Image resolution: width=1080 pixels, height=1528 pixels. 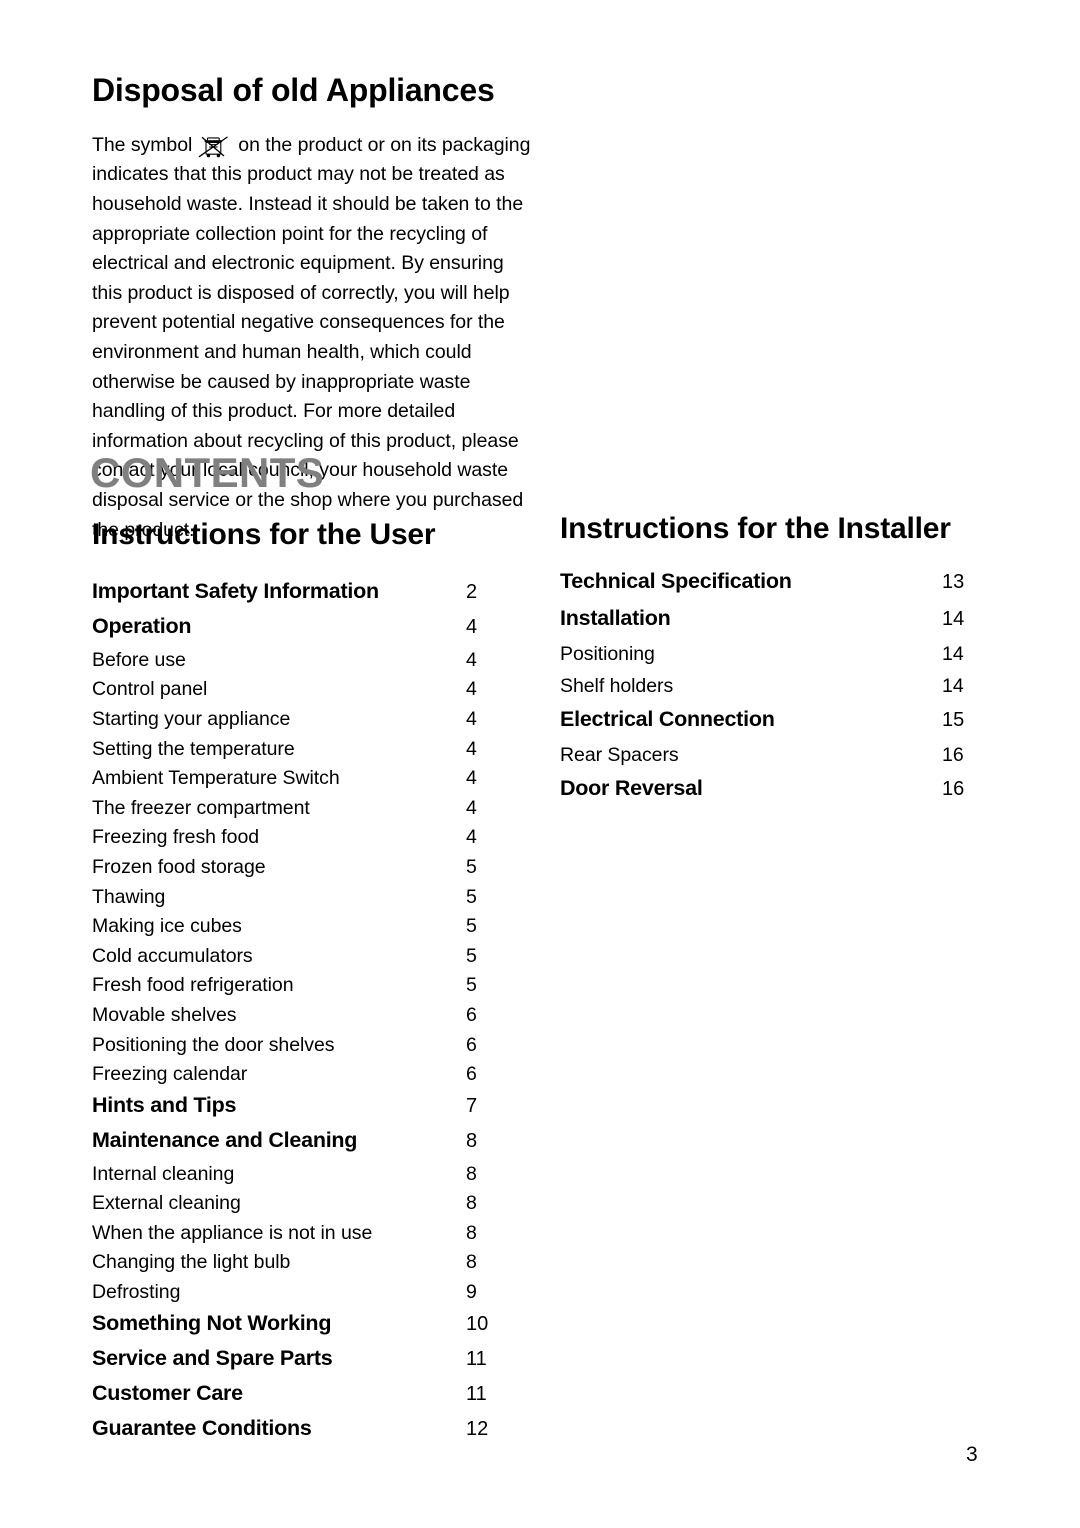 I want to click on toc-entry: Freezing fresh food 4, so click(x=302, y=841).